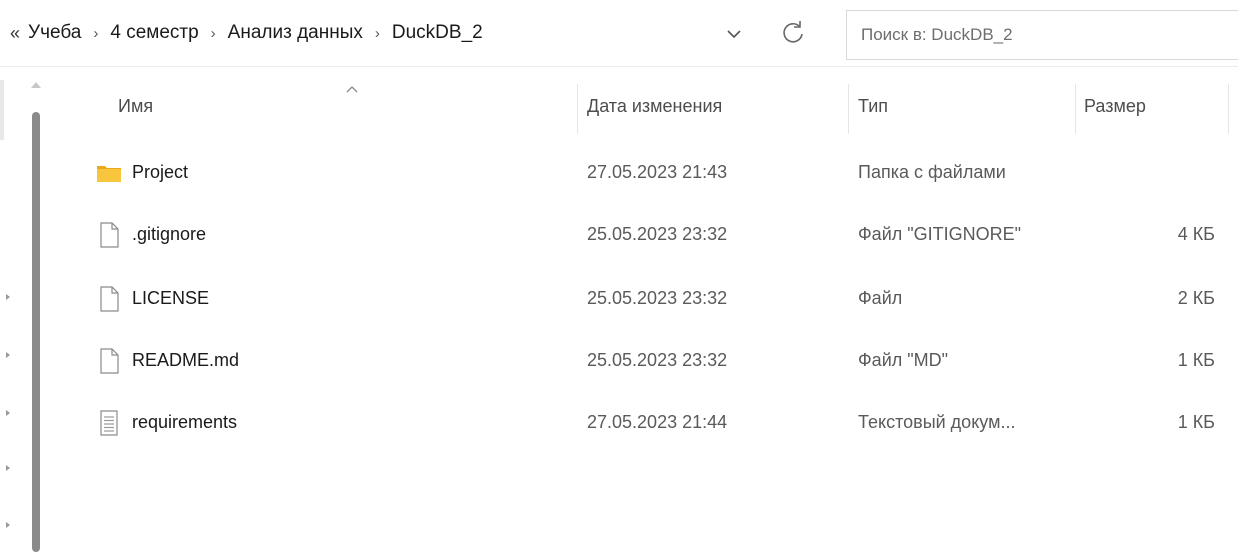 This screenshot has width=1238, height=552. I want to click on file-name: .gitignore, so click(169, 234).